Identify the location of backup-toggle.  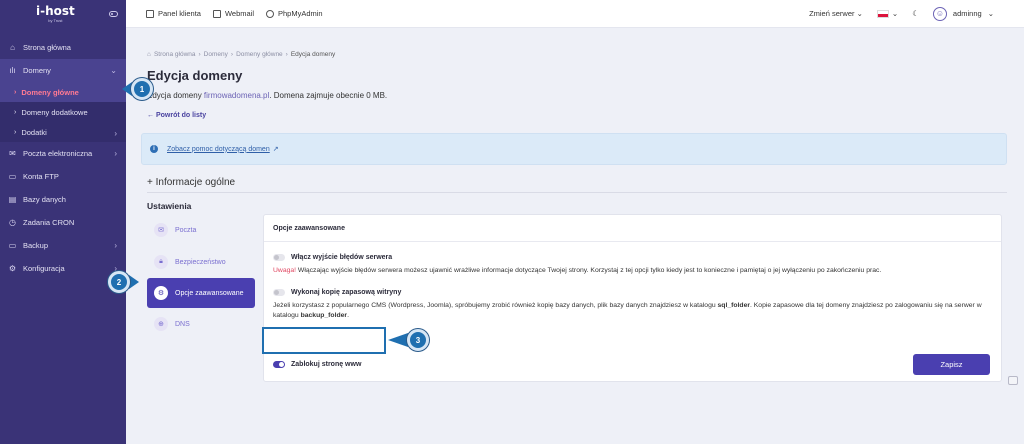
(279, 292).